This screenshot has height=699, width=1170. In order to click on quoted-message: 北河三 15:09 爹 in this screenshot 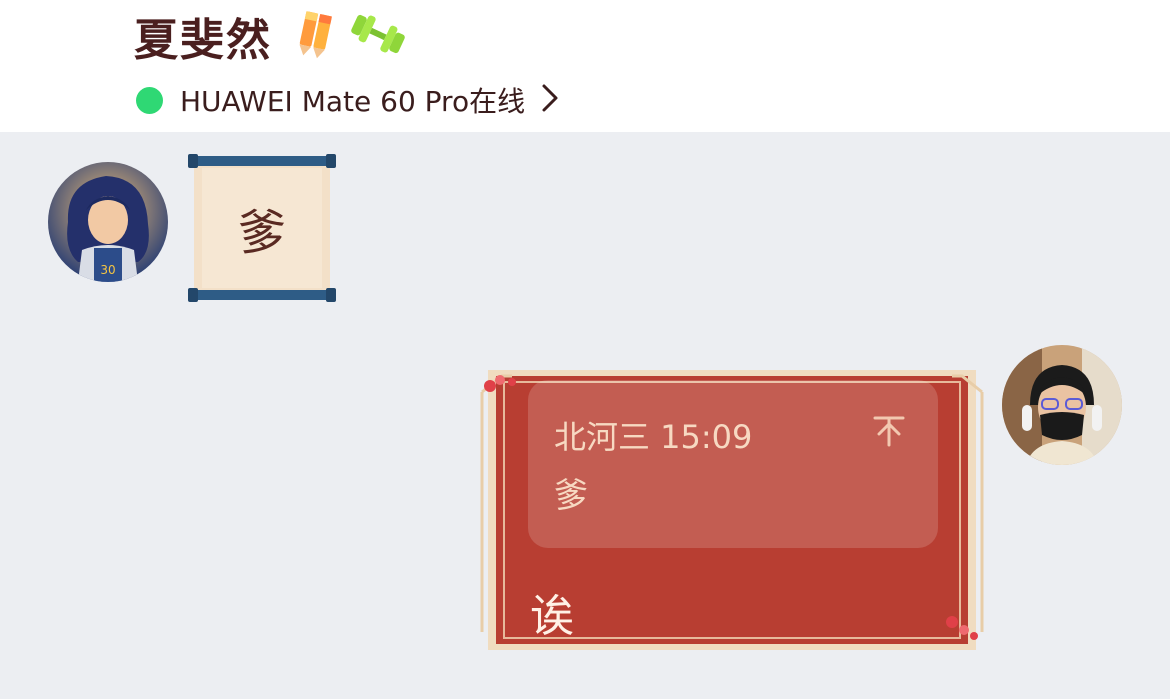, I will do `click(733, 464)`.